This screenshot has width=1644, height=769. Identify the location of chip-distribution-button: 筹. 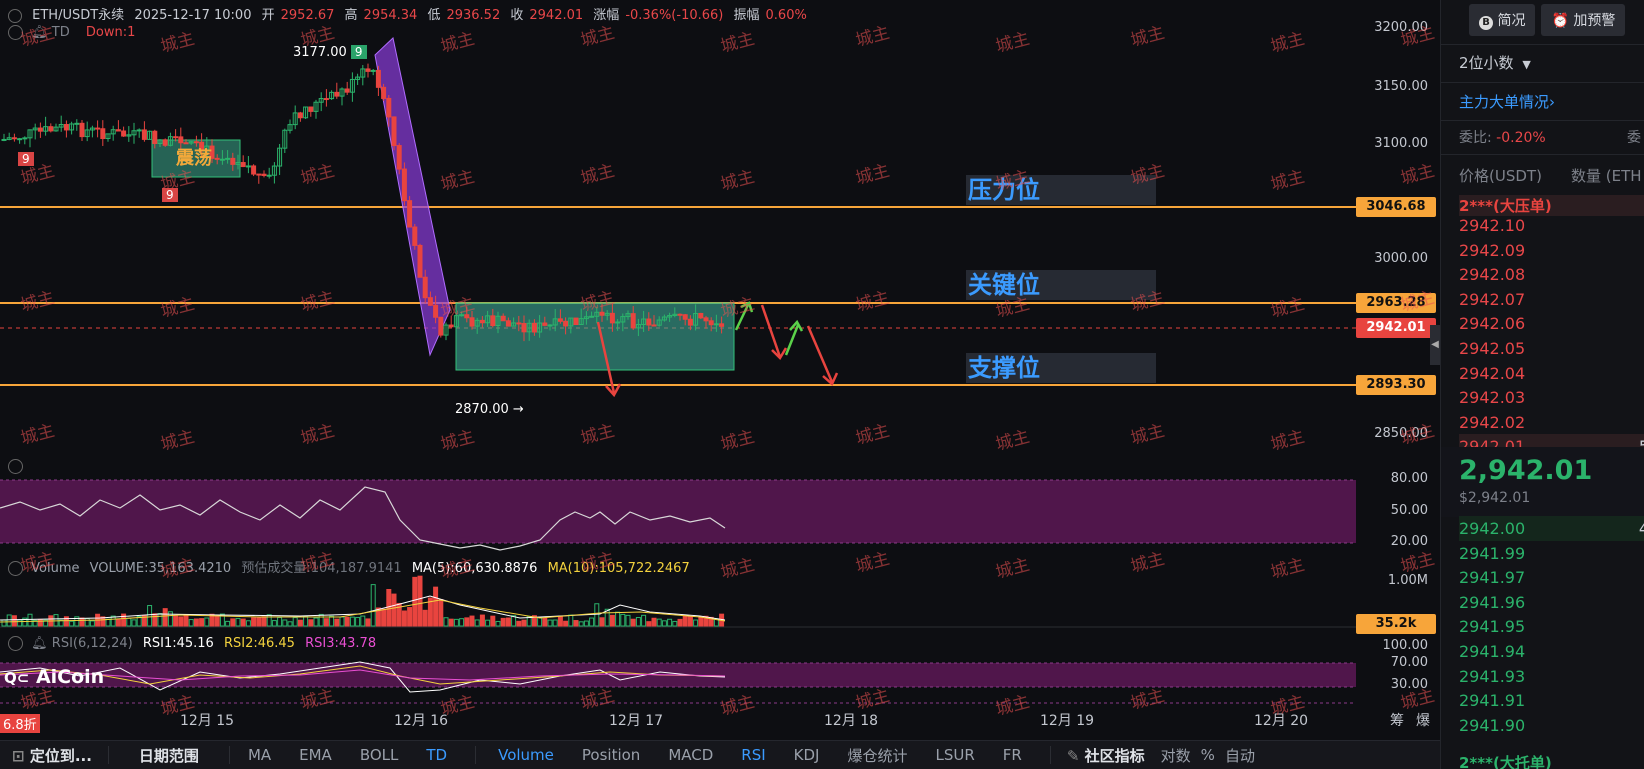
(1397, 720).